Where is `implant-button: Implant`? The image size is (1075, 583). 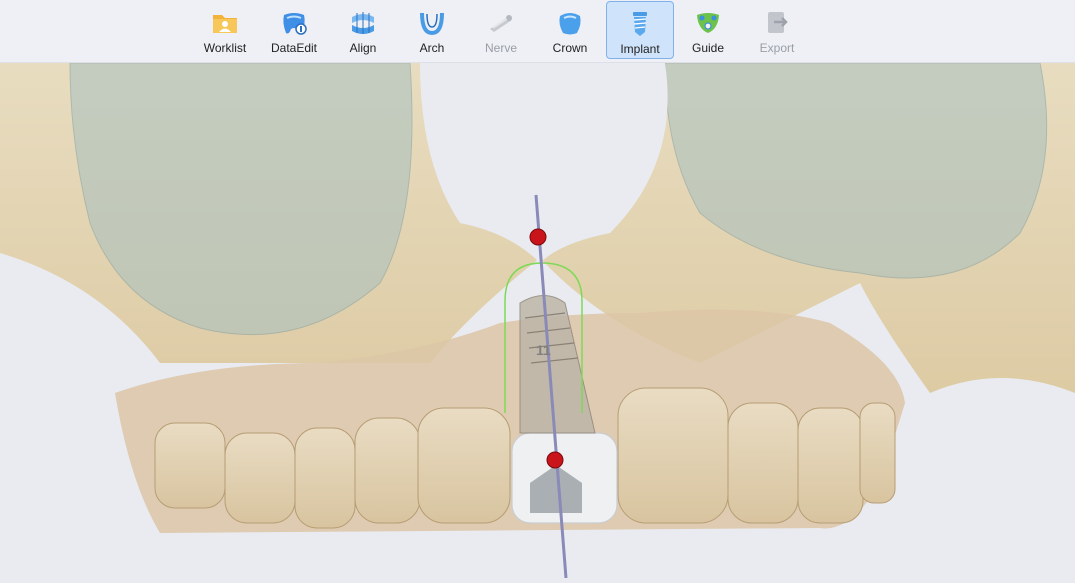 implant-button: Implant is located at coordinates (640, 30).